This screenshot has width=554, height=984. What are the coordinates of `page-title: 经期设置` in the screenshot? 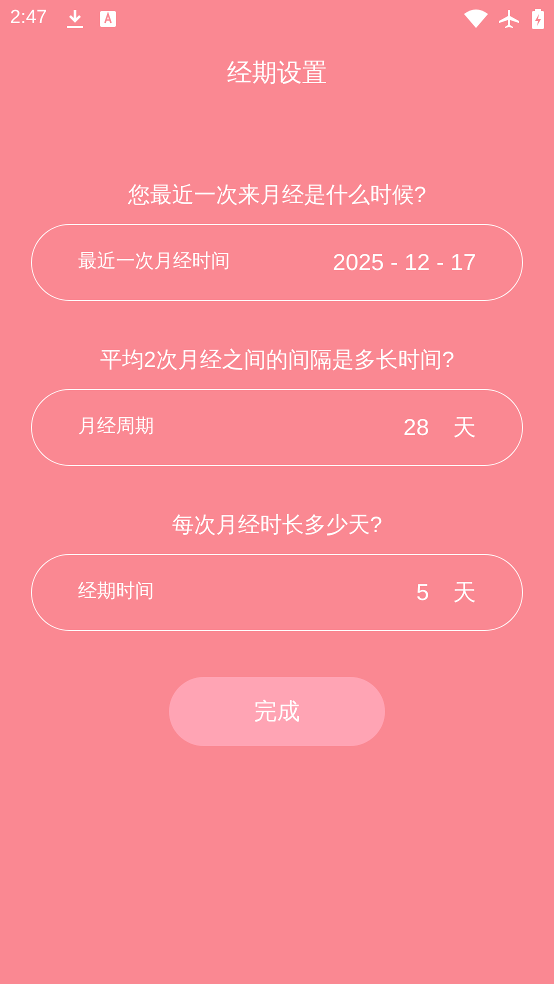 It's located at (277, 73).